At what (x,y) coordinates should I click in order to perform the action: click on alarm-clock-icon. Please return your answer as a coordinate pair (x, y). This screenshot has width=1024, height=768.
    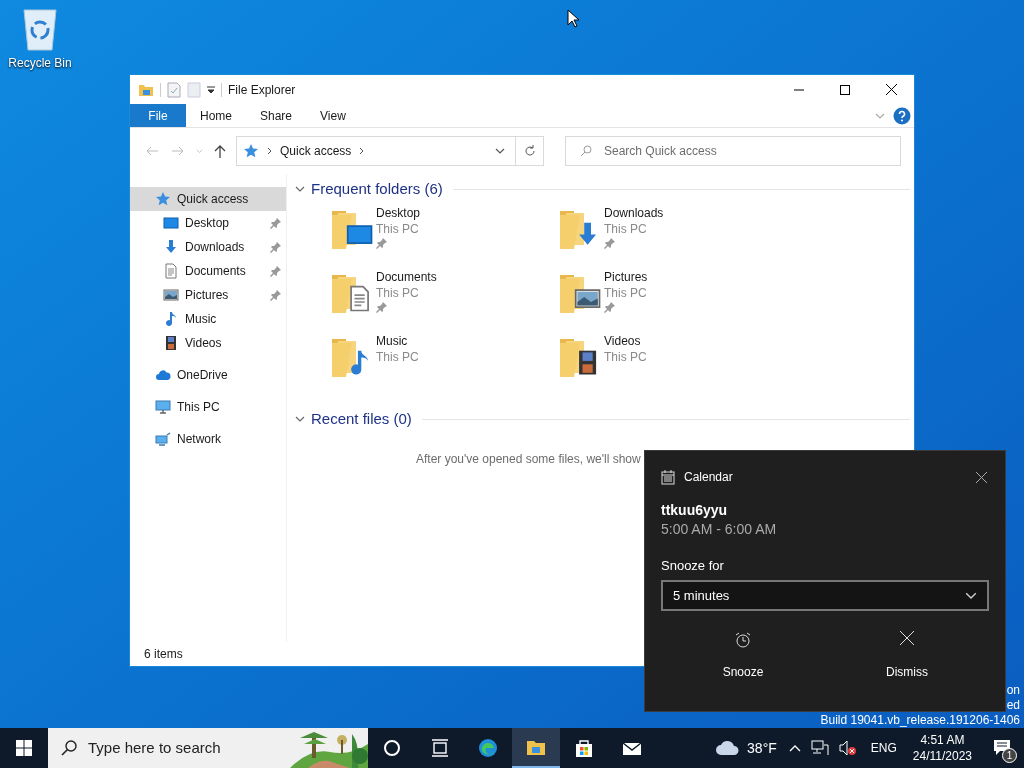
    Looking at the image, I should click on (743, 640).